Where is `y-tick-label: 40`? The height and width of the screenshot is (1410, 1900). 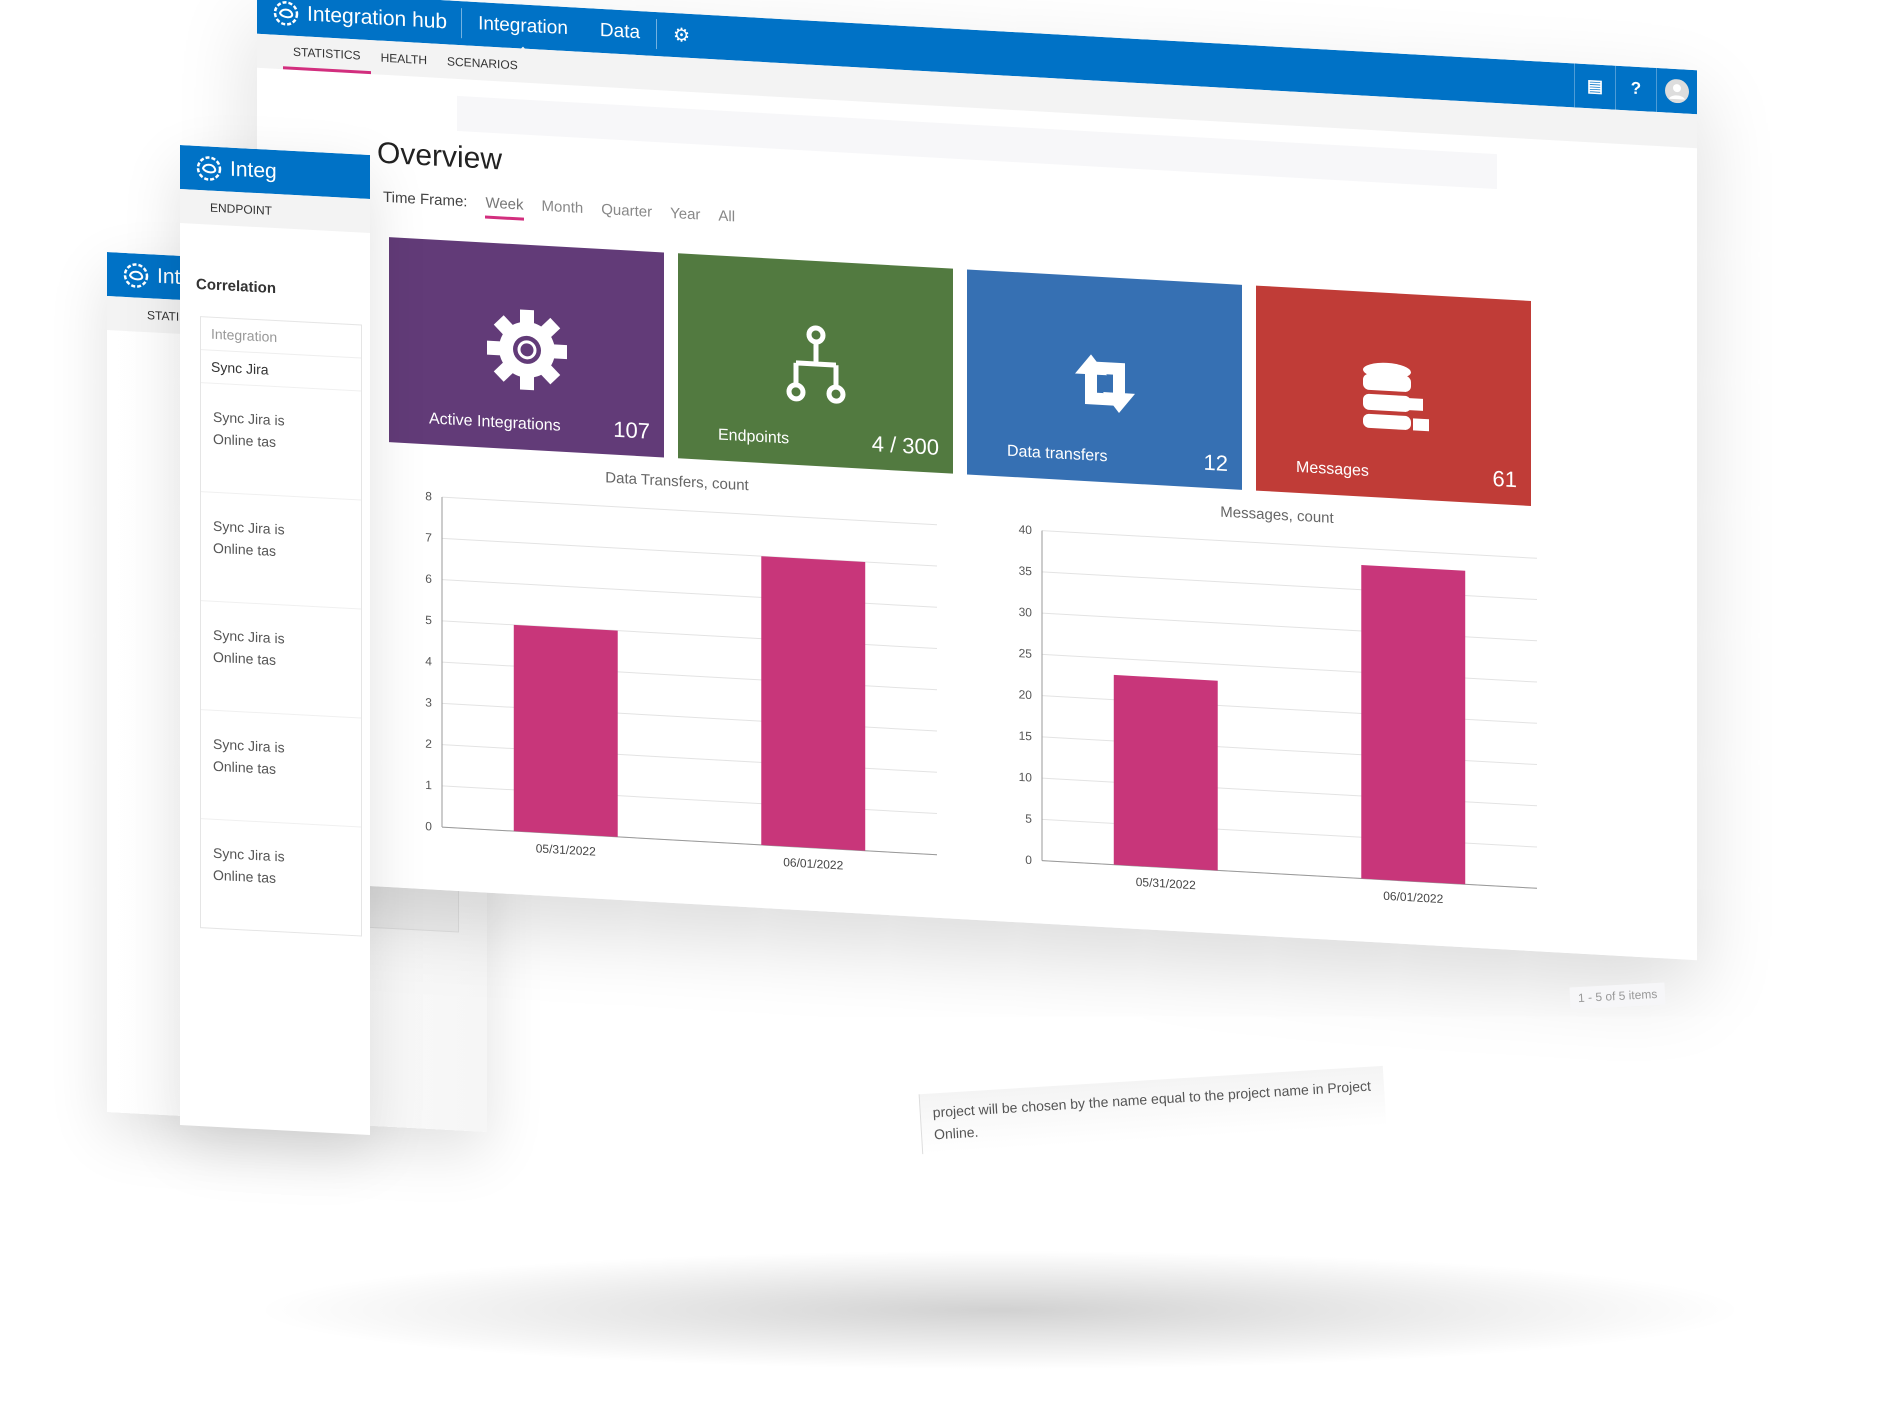
y-tick-label: 40 is located at coordinates (1026, 529).